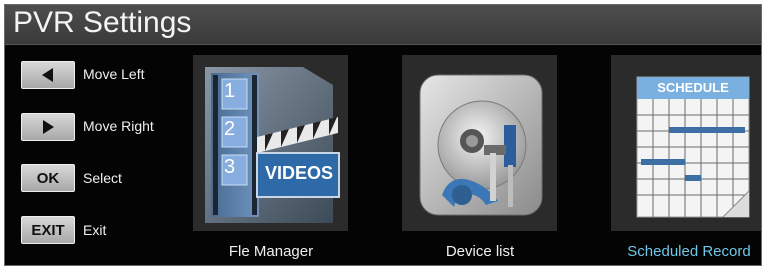  Describe the element at coordinates (299, 173) in the screenshot. I see `videos-icon-text: VIDEOS` at that location.